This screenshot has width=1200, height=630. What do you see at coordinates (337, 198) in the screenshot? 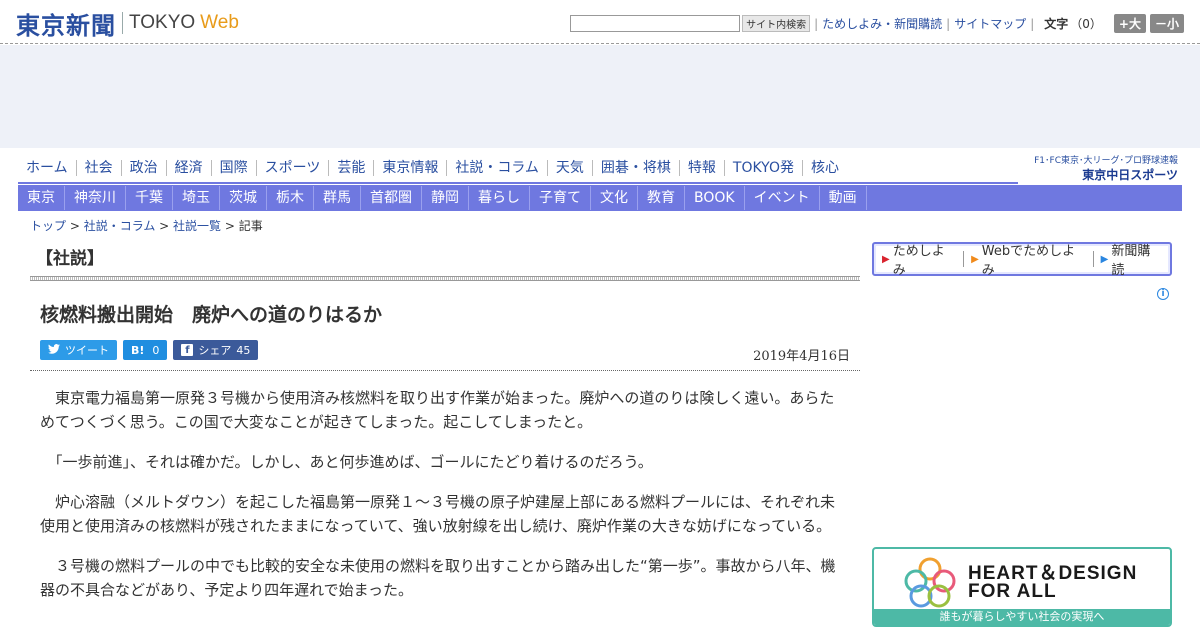
I see `region-gunma: 群馬` at bounding box center [337, 198].